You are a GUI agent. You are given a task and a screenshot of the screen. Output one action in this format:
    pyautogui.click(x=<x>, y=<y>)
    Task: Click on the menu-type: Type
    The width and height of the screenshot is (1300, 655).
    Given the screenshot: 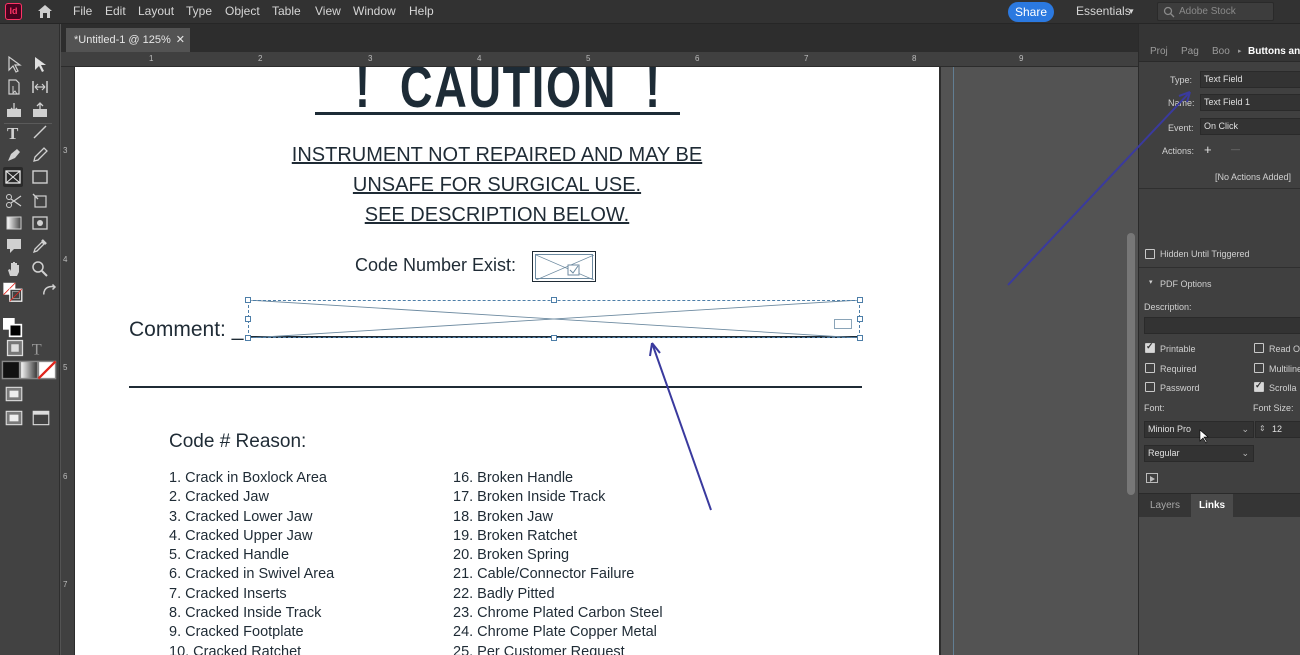 What is the action you would take?
    pyautogui.click(x=199, y=11)
    